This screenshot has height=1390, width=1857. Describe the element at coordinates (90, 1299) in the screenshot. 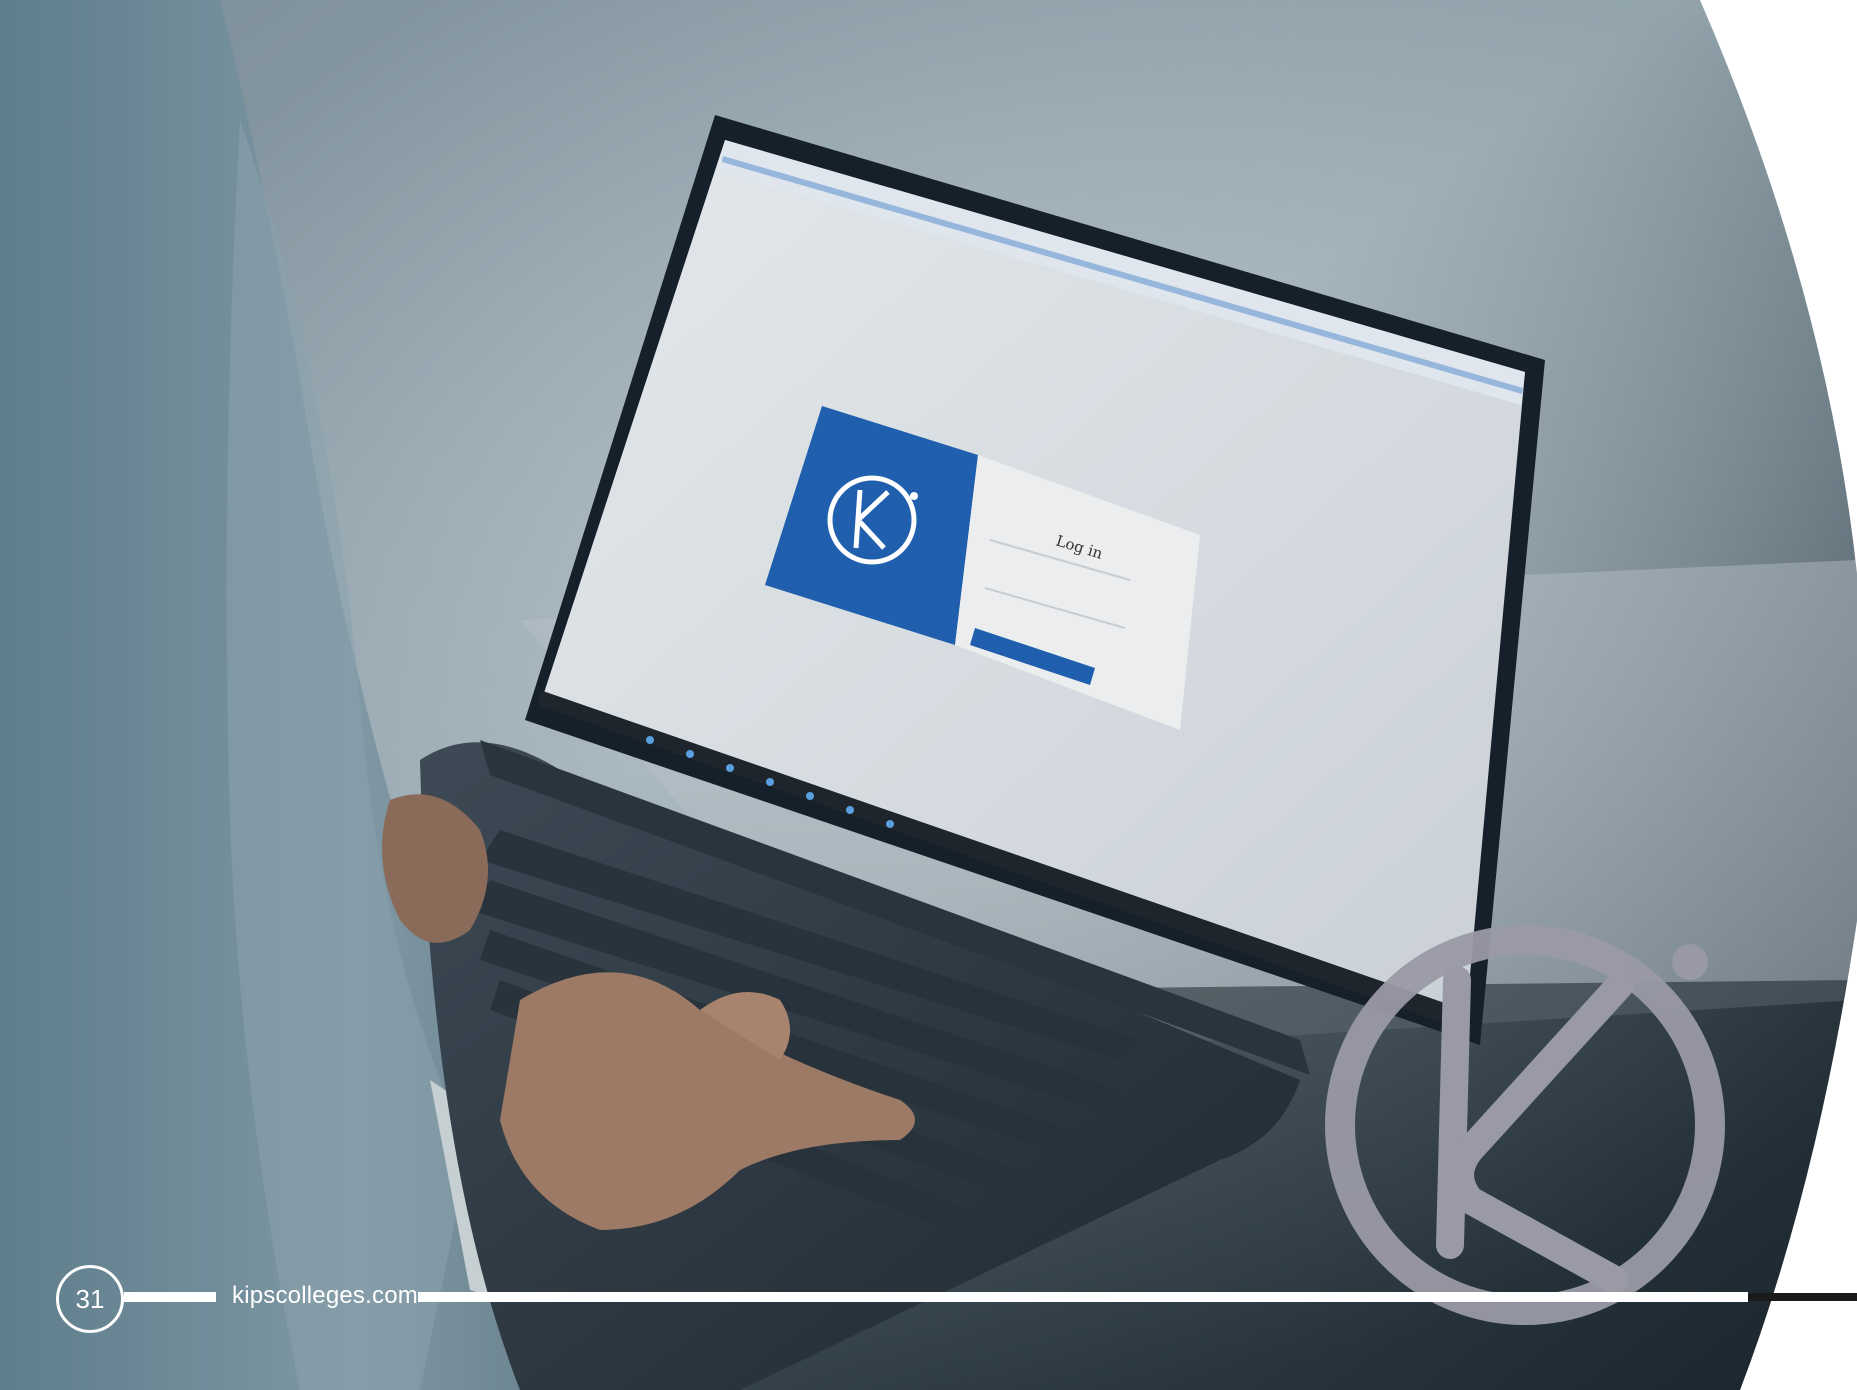

I see `page-number: 31` at that location.